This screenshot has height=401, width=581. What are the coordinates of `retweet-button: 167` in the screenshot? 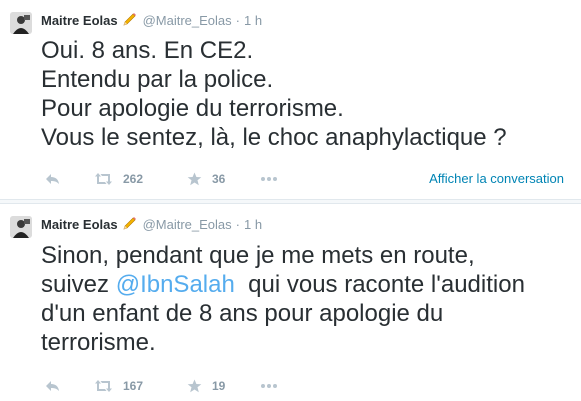 It's located at (118, 386).